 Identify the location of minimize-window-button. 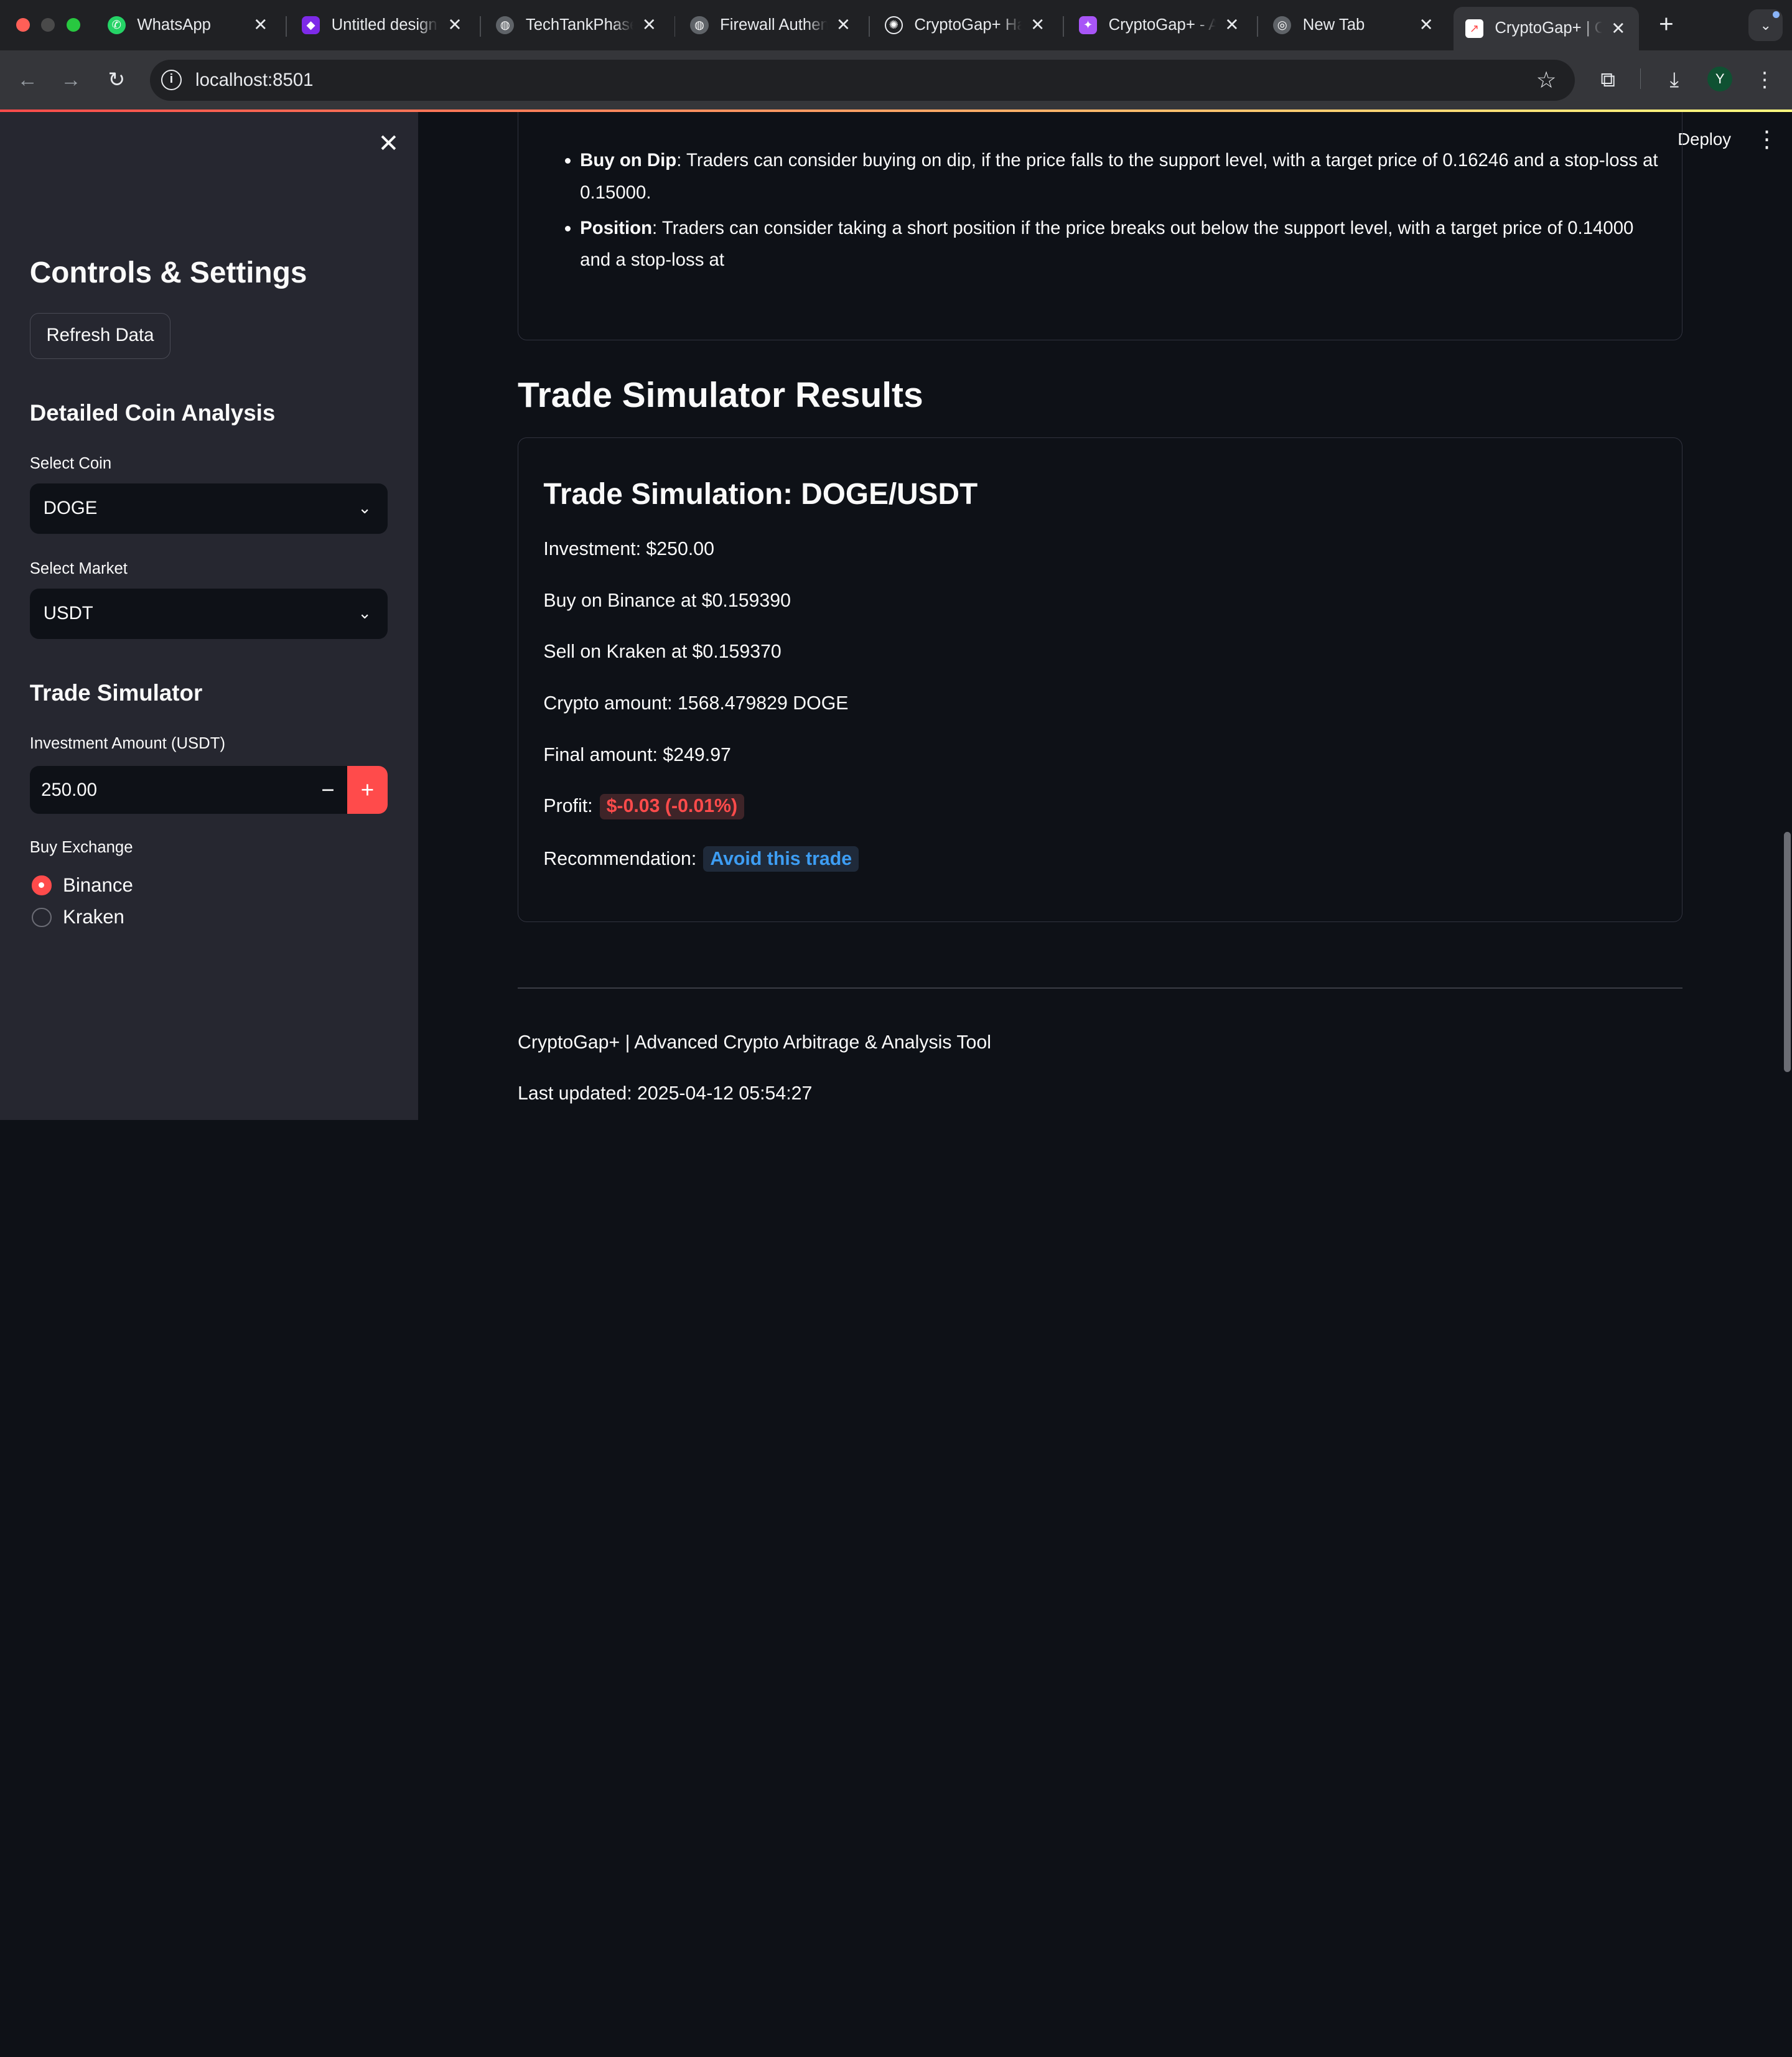
(48, 25).